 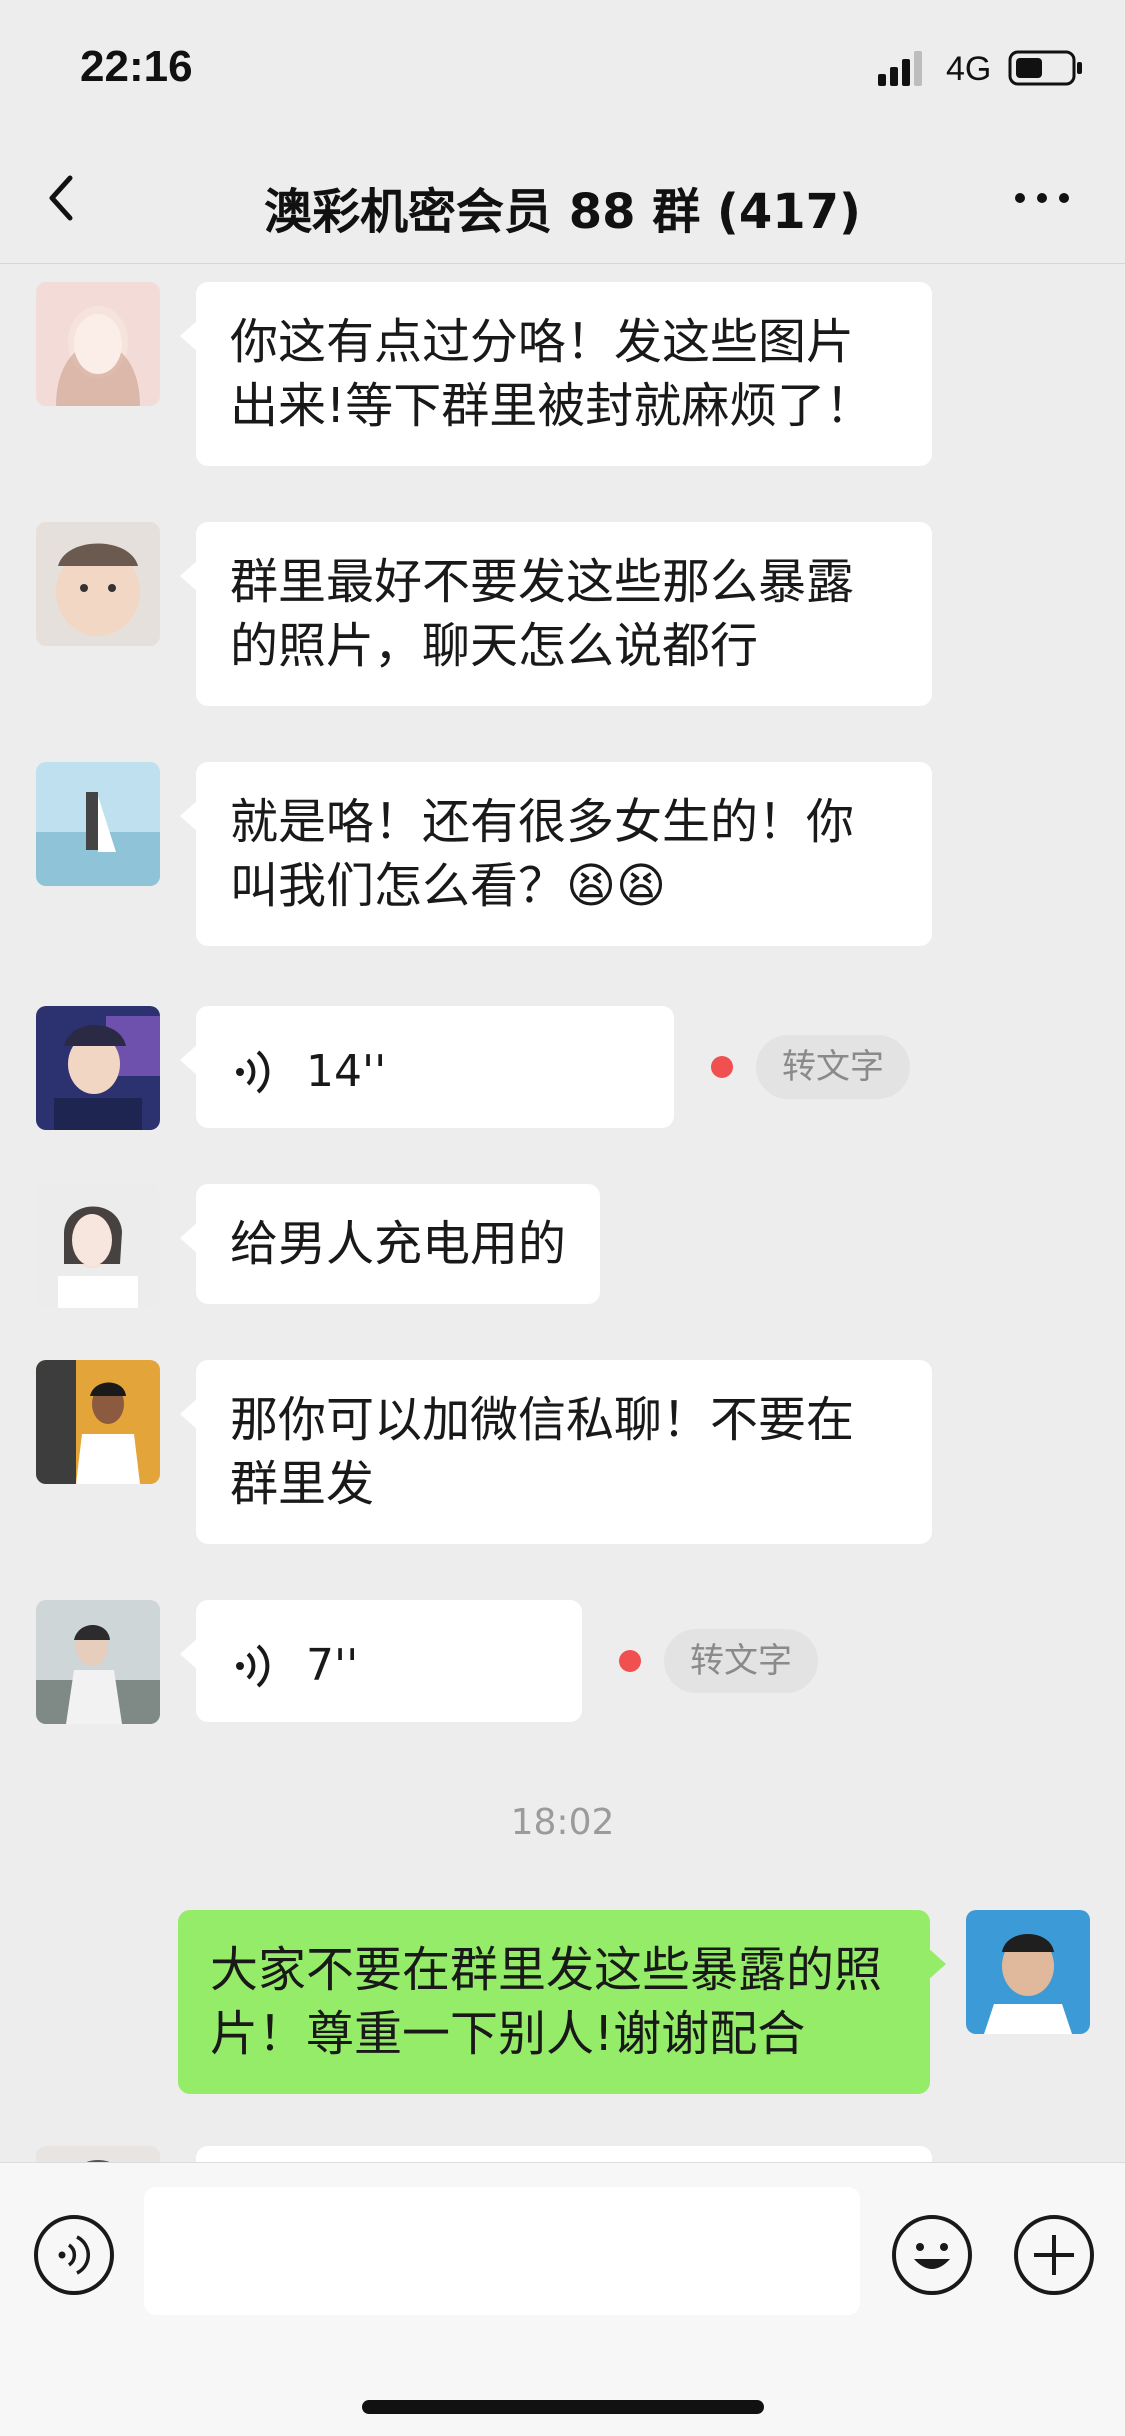 I want to click on network-label: 4G, so click(x=969, y=69).